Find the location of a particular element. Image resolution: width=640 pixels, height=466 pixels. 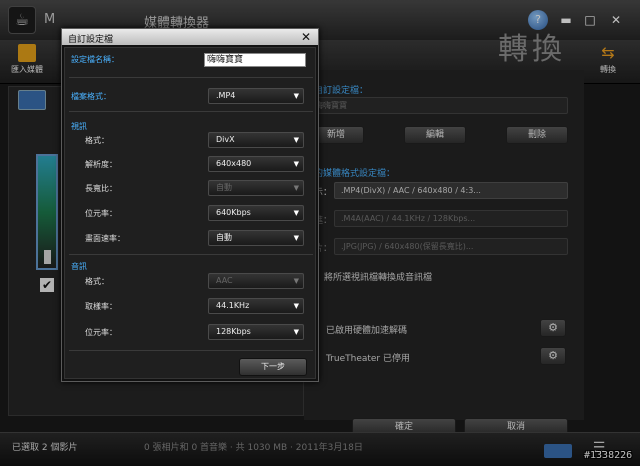

video-format-select: DivX ▼ is located at coordinates (256, 140).